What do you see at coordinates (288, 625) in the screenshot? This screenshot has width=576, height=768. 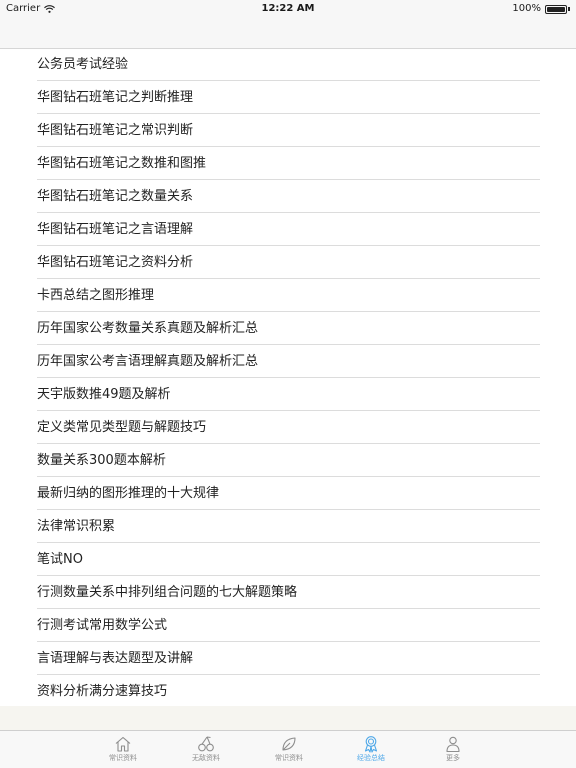 I see `list-item: 行测考试常用数学公式` at bounding box center [288, 625].